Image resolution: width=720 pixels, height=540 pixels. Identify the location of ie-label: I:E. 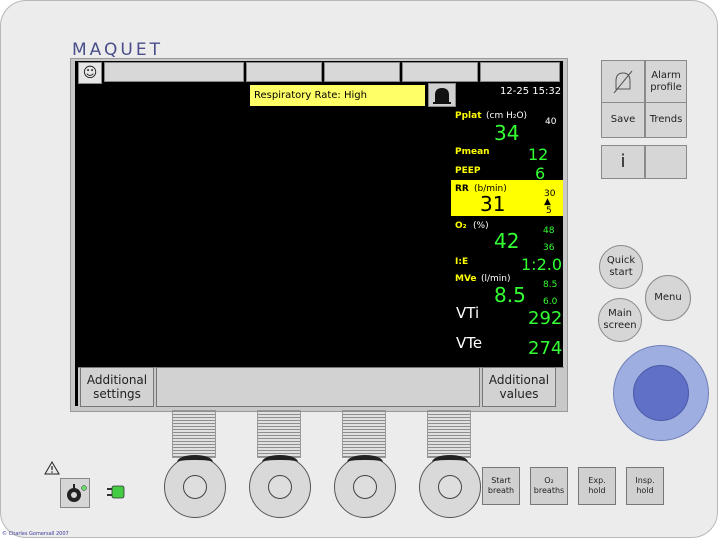
(462, 262).